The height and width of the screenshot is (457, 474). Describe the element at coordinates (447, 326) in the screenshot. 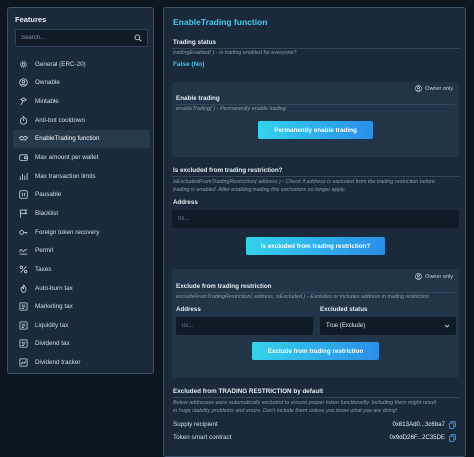

I see `chevron-down-icon` at that location.